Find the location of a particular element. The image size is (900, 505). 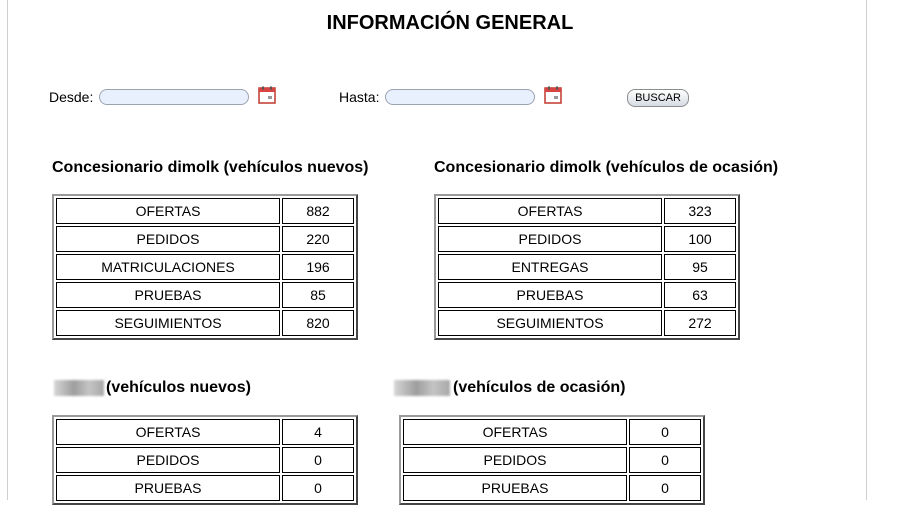

section-title-new-vehicles: Concesionario dimolk (vehículos nuevos) is located at coordinates (210, 167).